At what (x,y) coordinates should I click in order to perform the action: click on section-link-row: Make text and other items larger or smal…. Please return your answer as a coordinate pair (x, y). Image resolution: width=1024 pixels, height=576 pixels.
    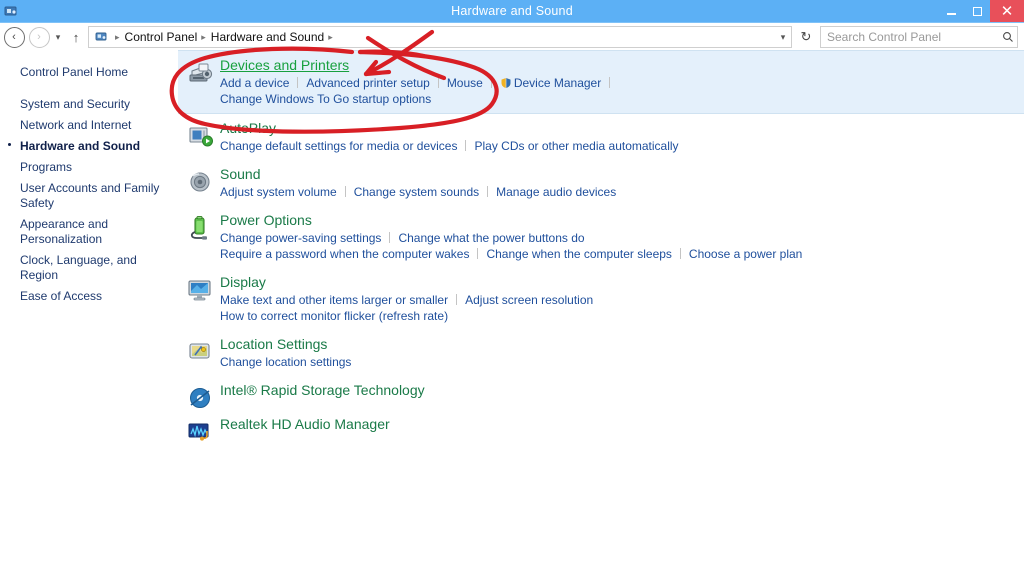
    Looking at the image, I should click on (619, 300).